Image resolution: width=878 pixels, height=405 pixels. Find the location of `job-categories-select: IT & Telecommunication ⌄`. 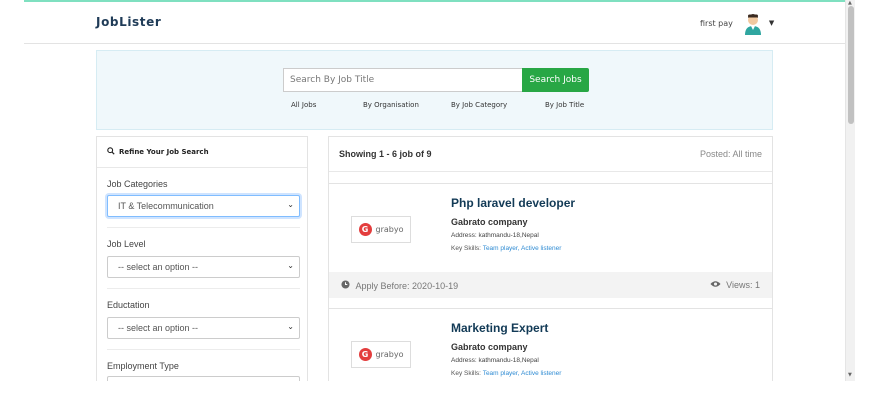

job-categories-select: IT & Telecommunication ⌄ is located at coordinates (203, 206).